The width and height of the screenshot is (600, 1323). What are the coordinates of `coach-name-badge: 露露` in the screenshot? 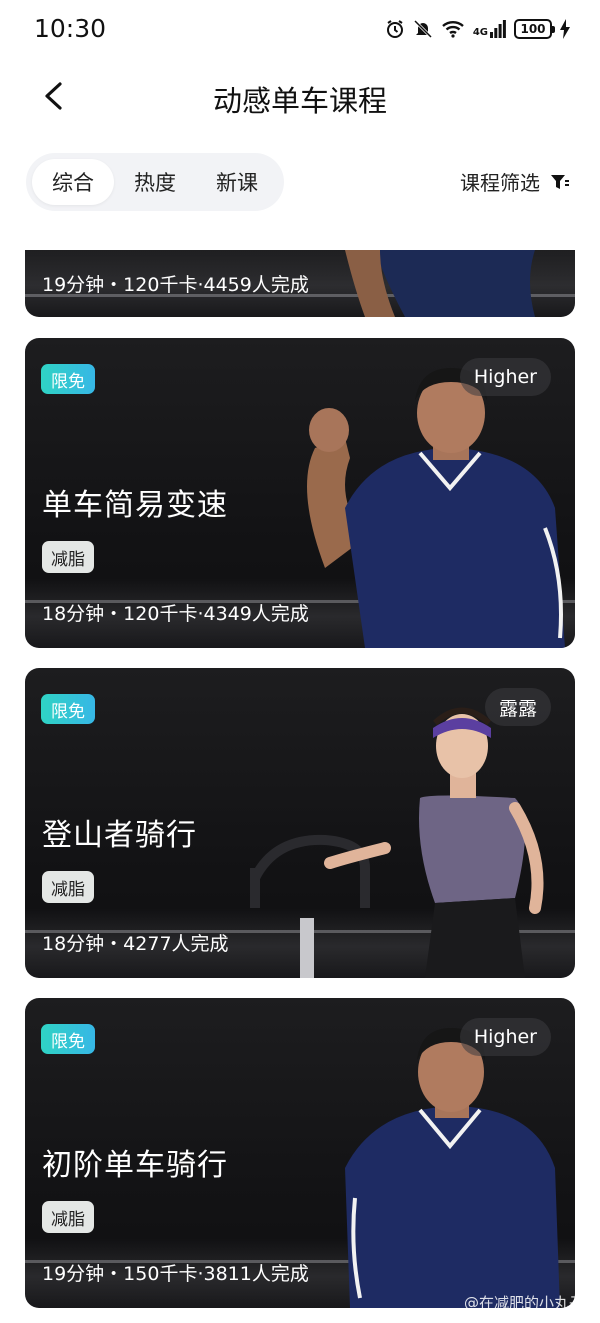 It's located at (517, 707).